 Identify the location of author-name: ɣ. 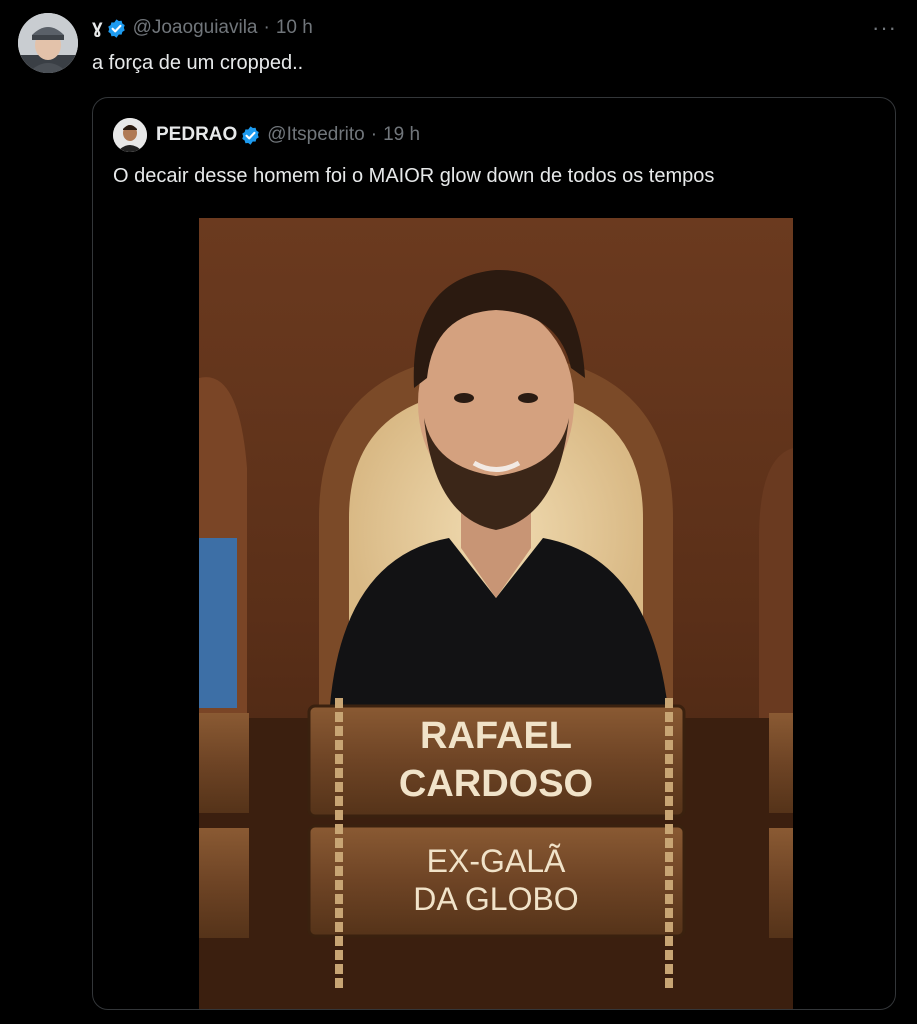
(97, 28).